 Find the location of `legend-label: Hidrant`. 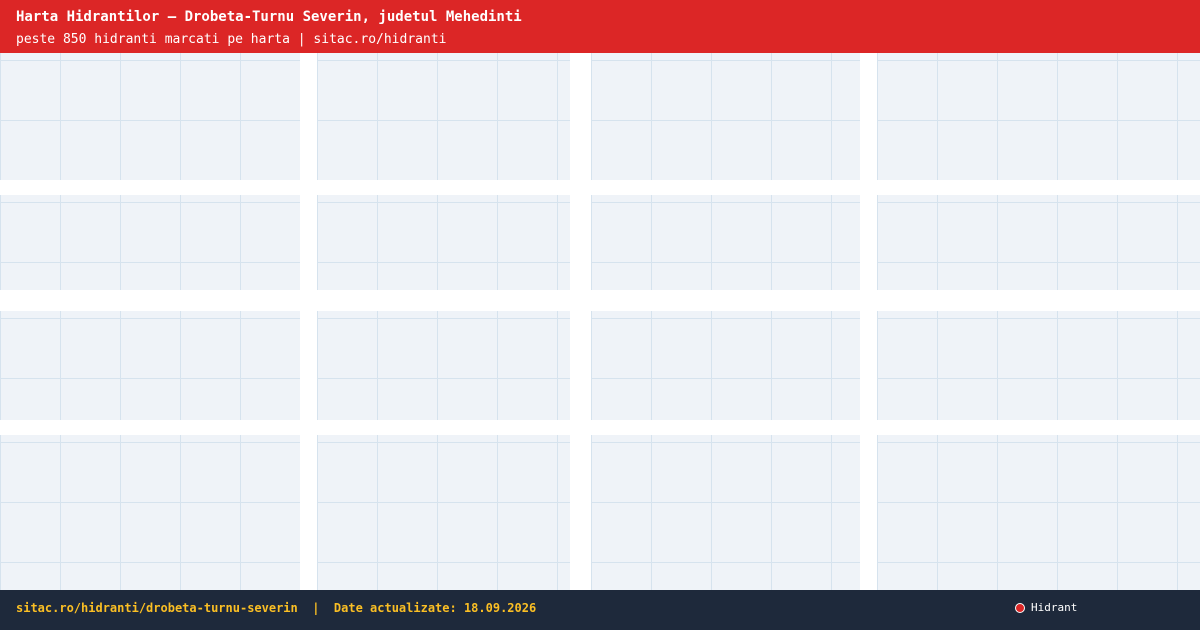

legend-label: Hidrant is located at coordinates (1054, 607).